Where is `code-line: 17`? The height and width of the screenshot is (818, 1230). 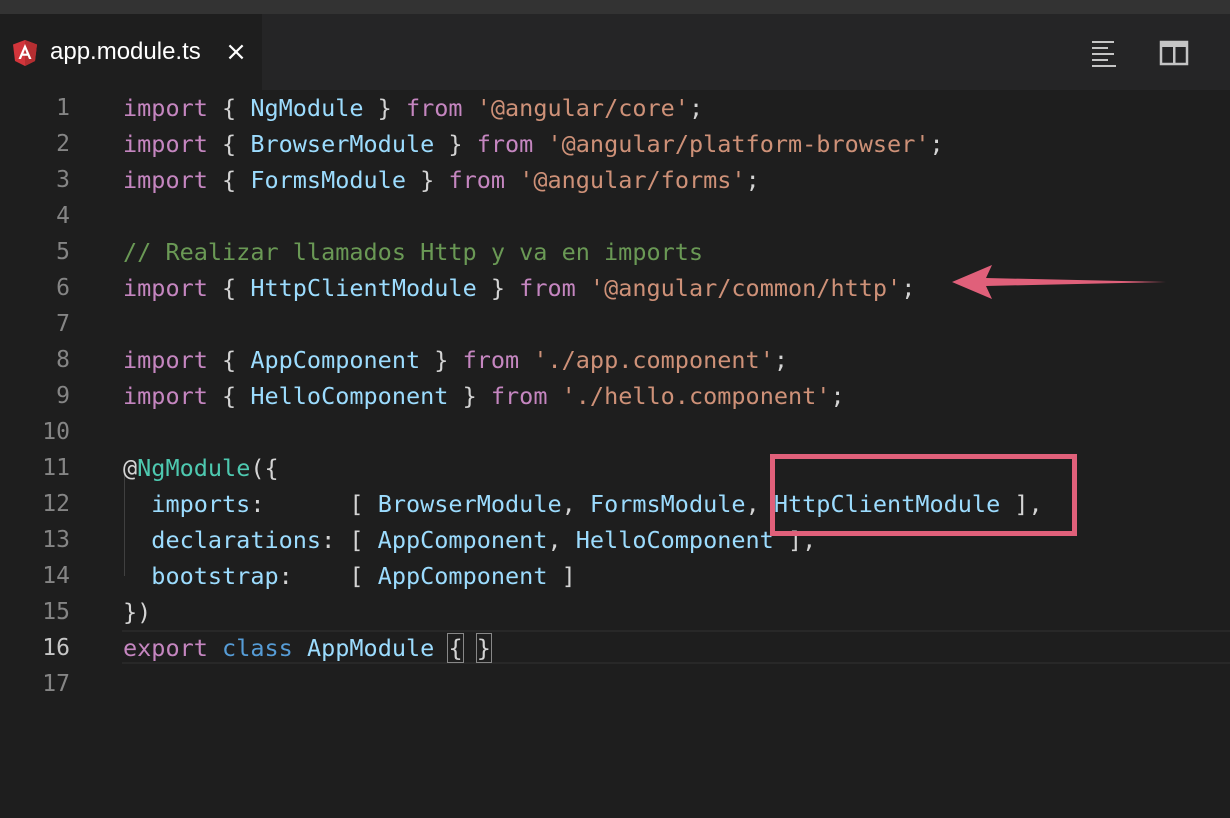
code-line: 17 is located at coordinates (615, 684).